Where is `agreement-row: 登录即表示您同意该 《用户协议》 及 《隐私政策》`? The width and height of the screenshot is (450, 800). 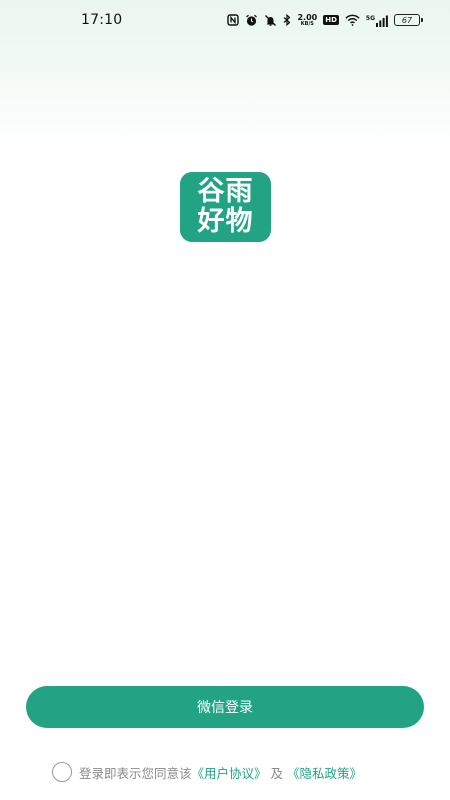 agreement-row: 登录即表示您同意该 《用户协议》 及 《隐私政策》 is located at coordinates (242, 772).